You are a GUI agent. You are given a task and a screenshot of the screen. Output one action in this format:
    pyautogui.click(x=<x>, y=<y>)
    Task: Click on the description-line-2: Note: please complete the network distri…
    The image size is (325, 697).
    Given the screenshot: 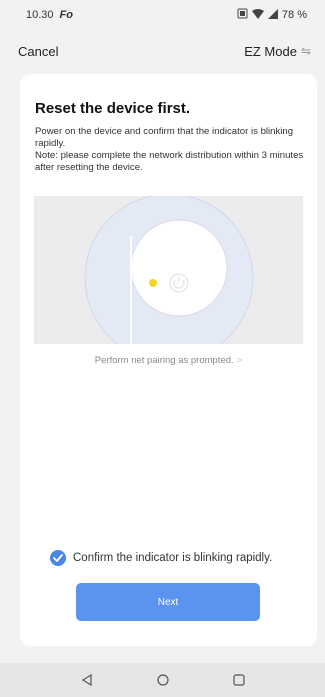 What is the action you would take?
    pyautogui.click(x=169, y=161)
    